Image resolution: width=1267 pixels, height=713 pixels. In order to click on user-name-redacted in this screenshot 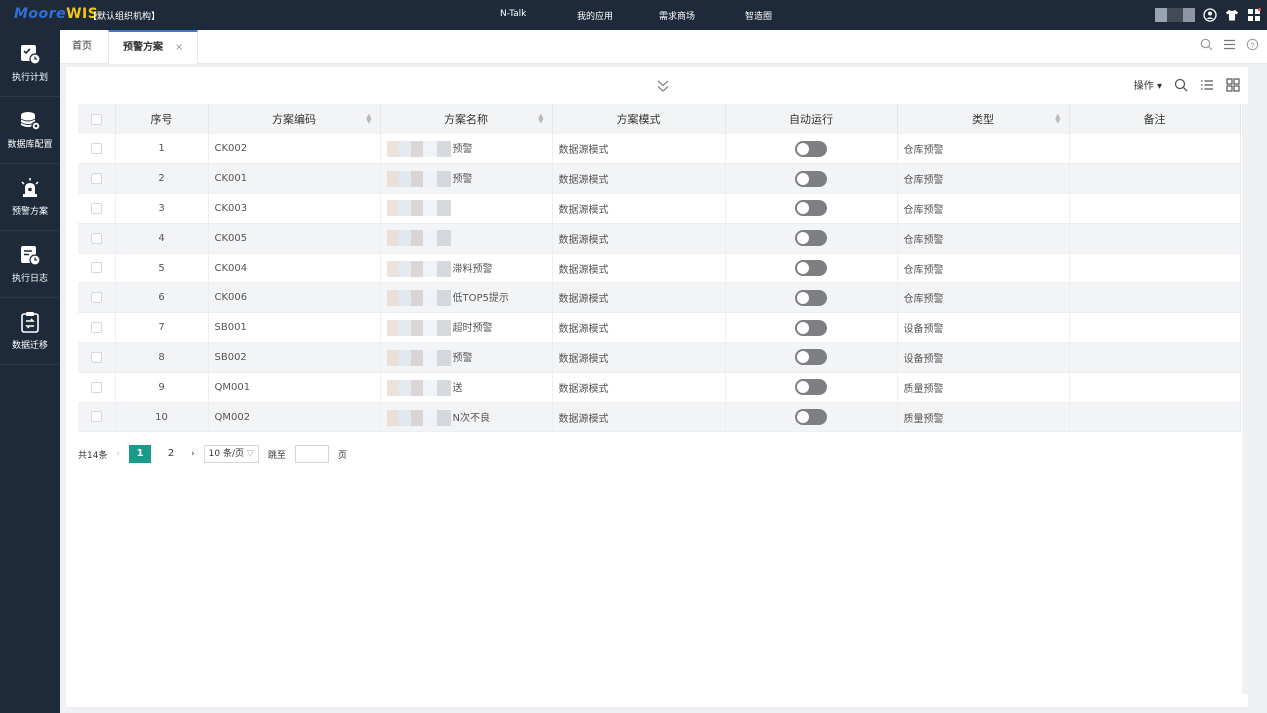, I will do `click(1175, 15)`.